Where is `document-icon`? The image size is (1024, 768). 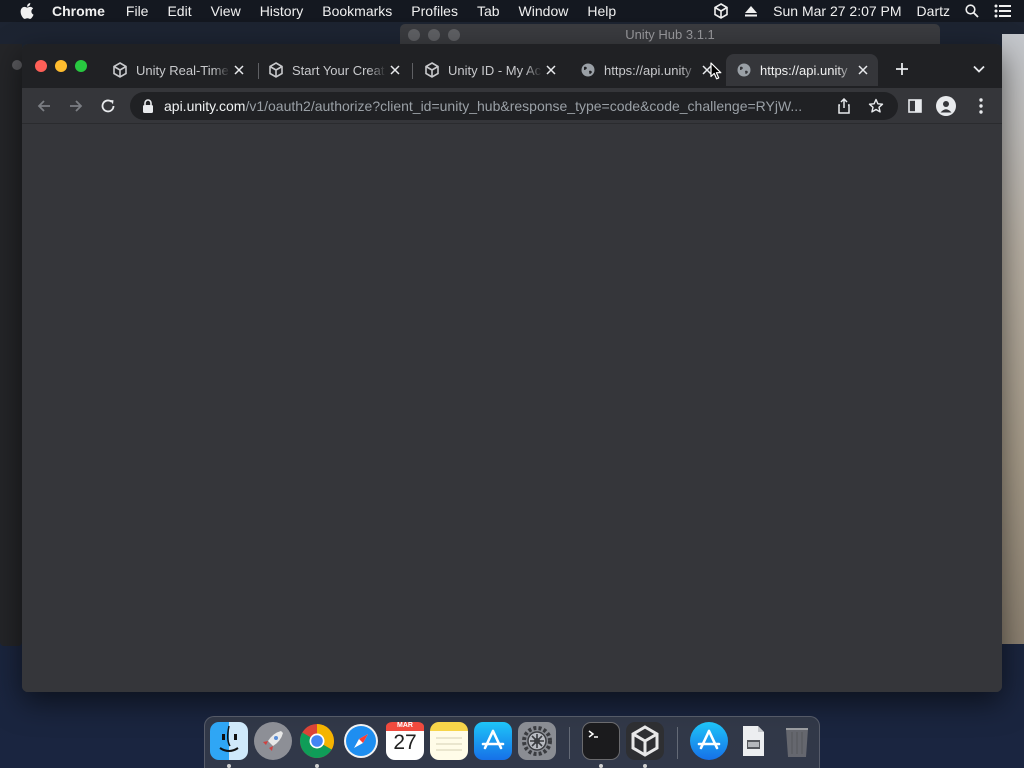
document-icon is located at coordinates (753, 741).